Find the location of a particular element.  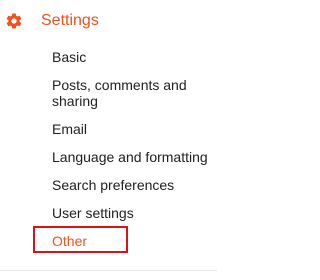

menu-item-posts-comments-sharing: Posts, comments and sharing is located at coordinates (132, 93).